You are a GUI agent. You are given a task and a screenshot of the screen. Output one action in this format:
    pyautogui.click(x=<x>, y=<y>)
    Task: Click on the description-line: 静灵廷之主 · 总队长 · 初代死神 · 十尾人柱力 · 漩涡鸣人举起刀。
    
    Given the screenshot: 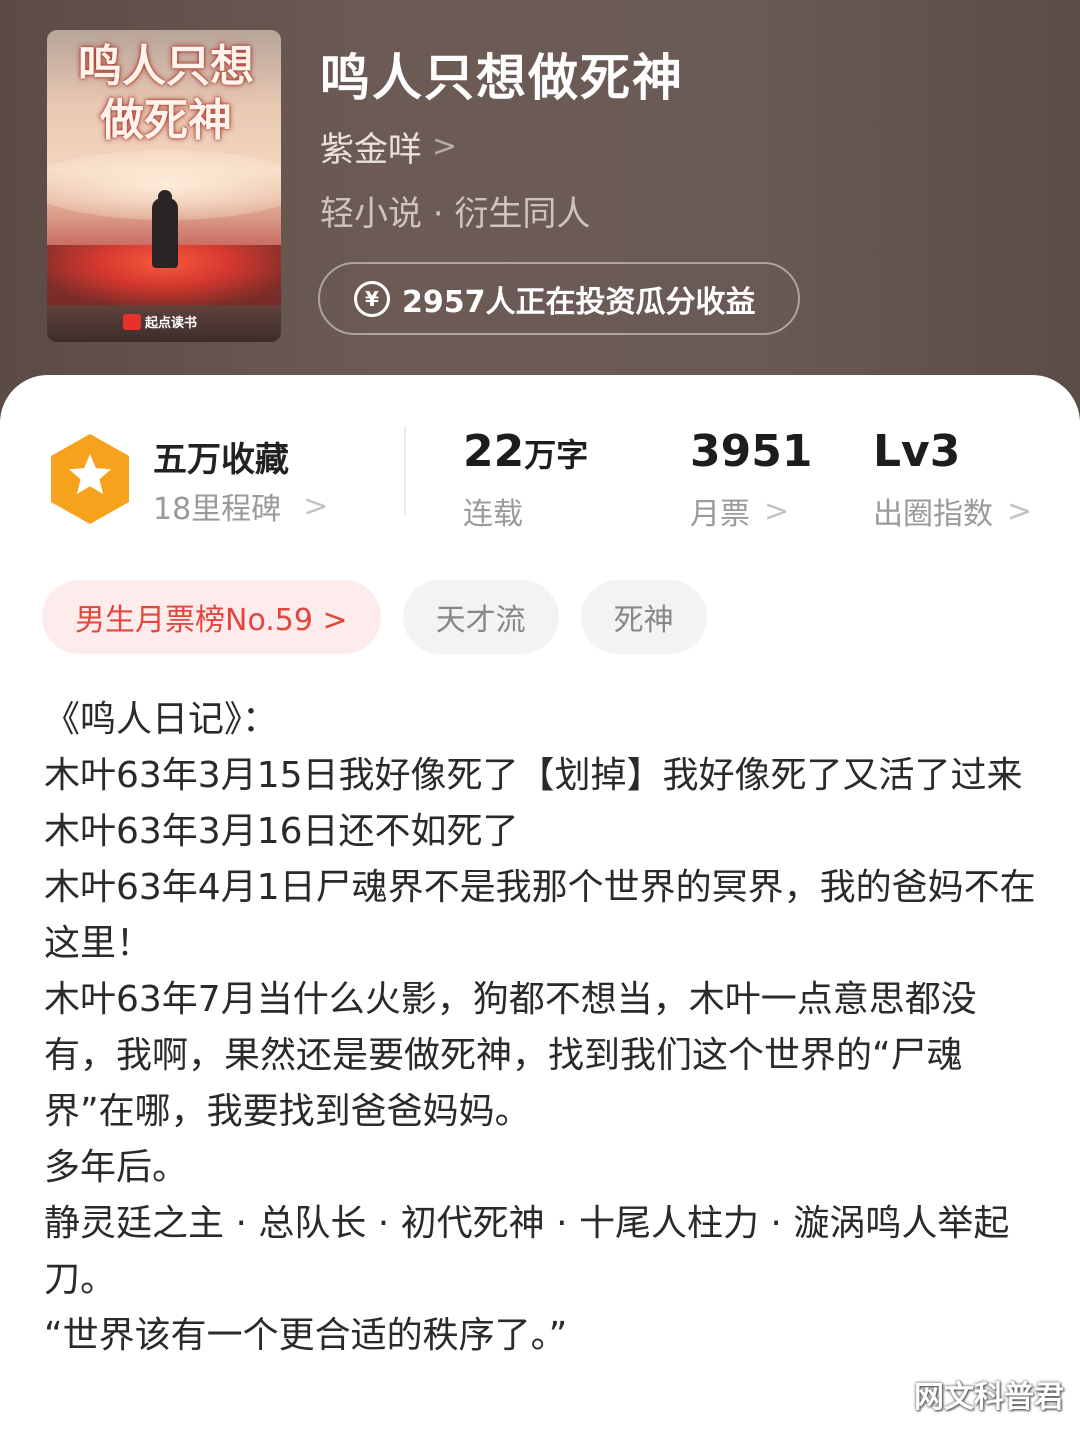 What is the action you would take?
    pyautogui.click(x=527, y=1251)
    